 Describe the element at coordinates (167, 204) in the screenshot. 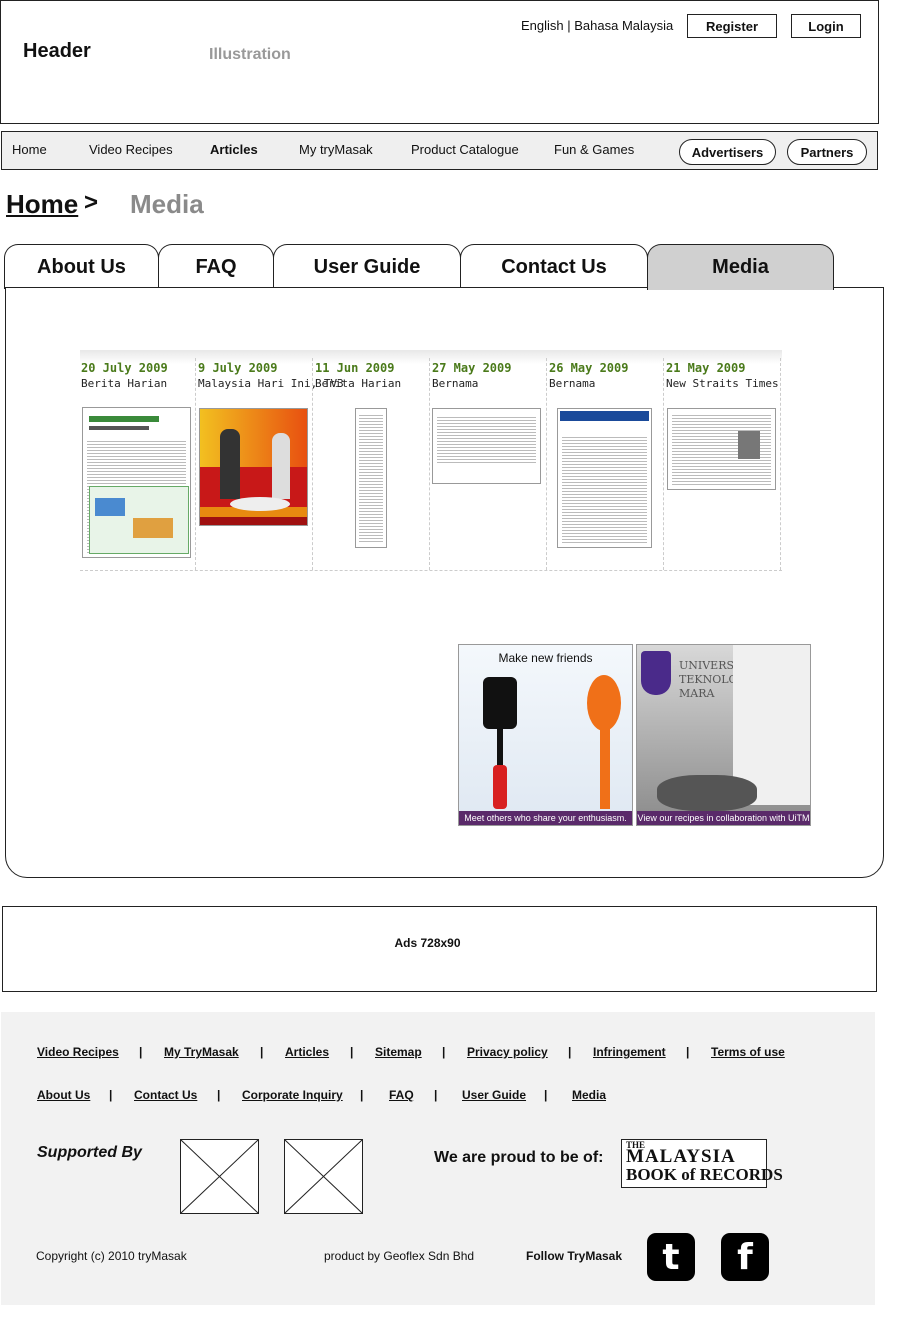

I see `breadcrumb-current: Media` at that location.